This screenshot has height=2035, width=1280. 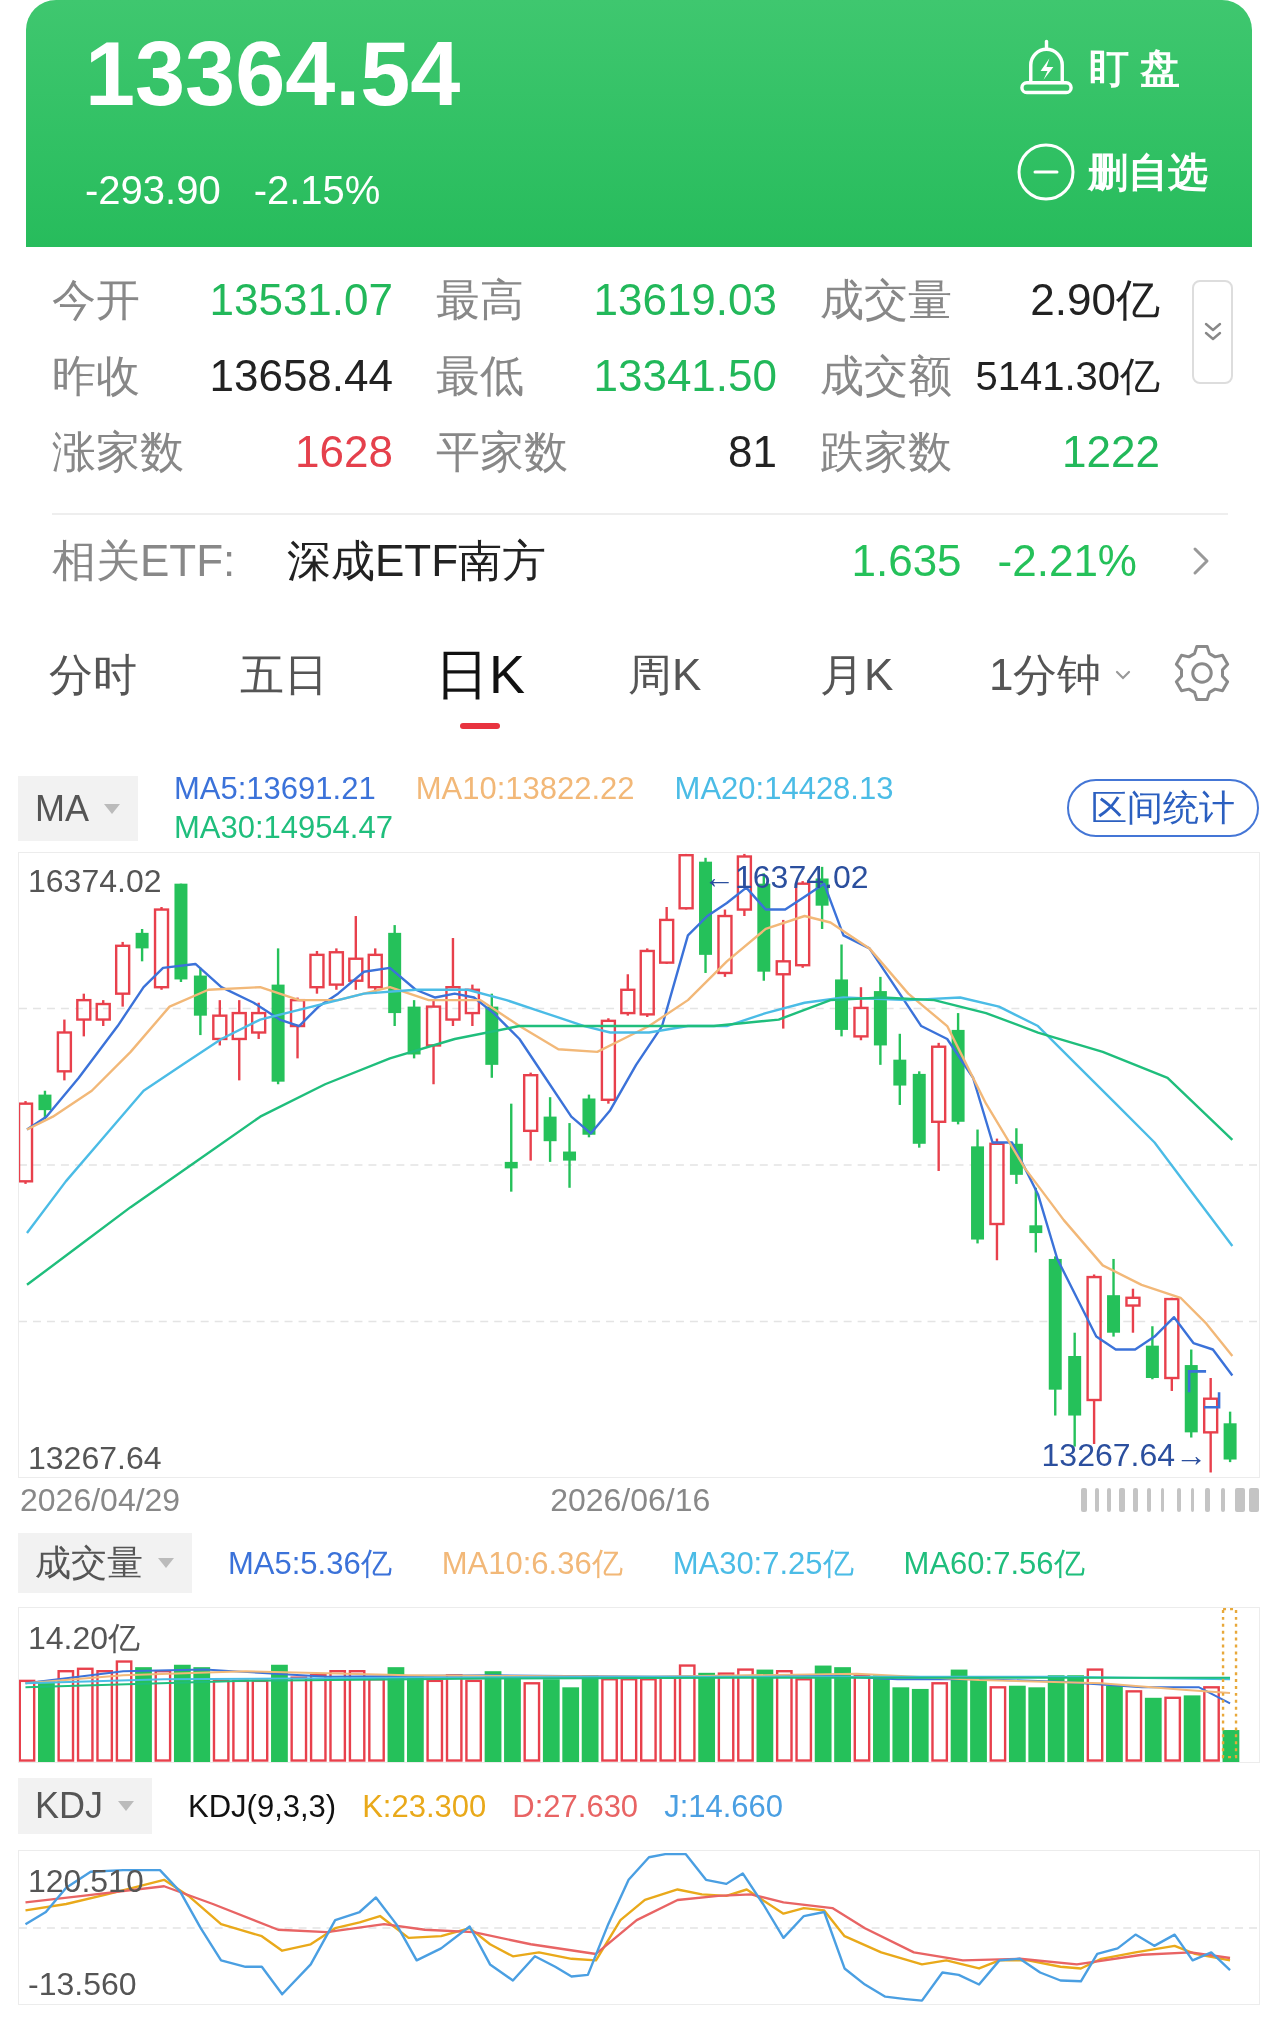 What do you see at coordinates (317, 190) in the screenshot?
I see `change-percent: -2.15%` at bounding box center [317, 190].